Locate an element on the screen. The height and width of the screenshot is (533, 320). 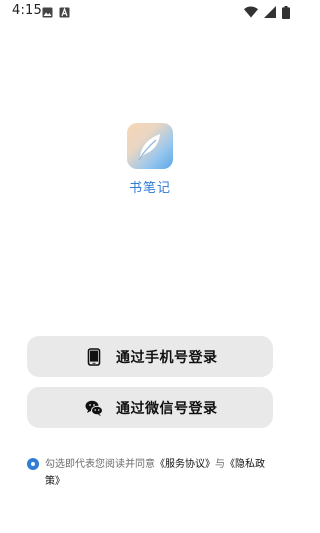
agreement-conjunction: 与 is located at coordinates (220, 464).